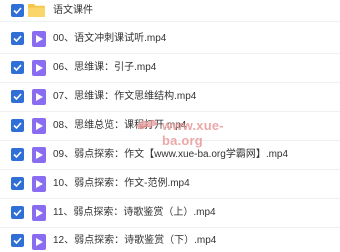 The height and width of the screenshot is (252, 340). What do you see at coordinates (170, 11) in the screenshot?
I see `folder-row: 语文课件` at bounding box center [170, 11].